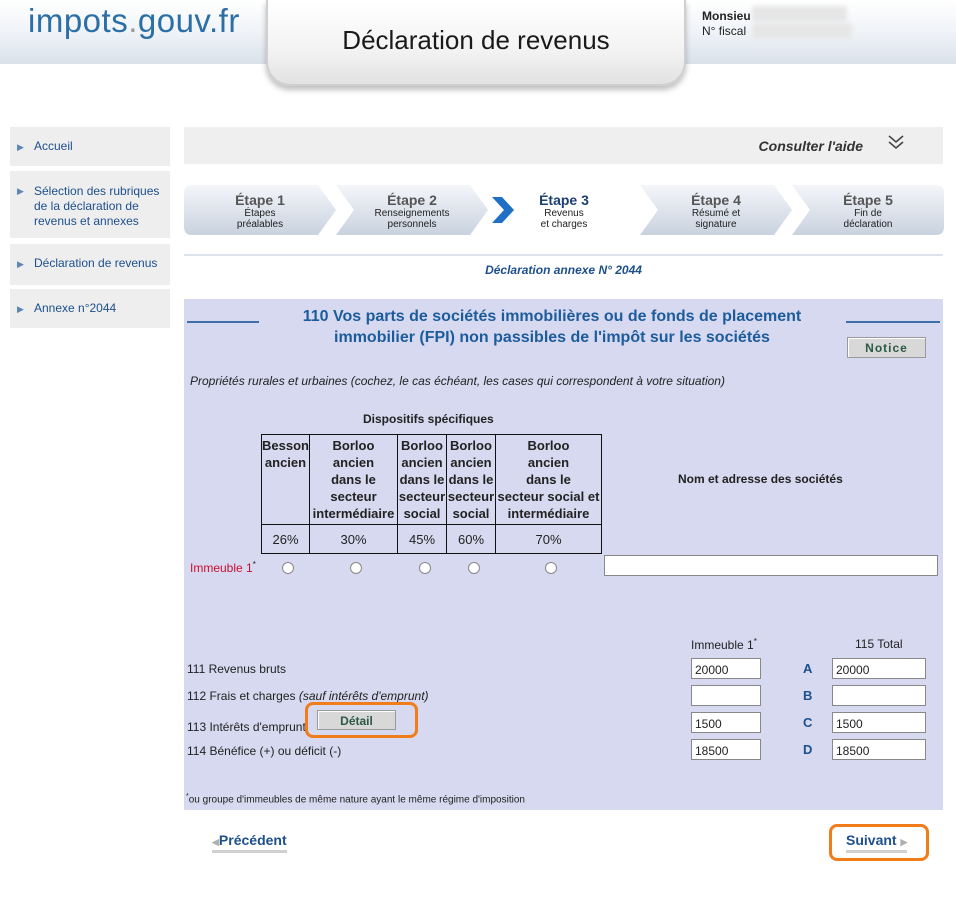 The height and width of the screenshot is (909, 956). Describe the element at coordinates (802, 31) in the screenshot. I see `redacted-fiscal-number` at that location.